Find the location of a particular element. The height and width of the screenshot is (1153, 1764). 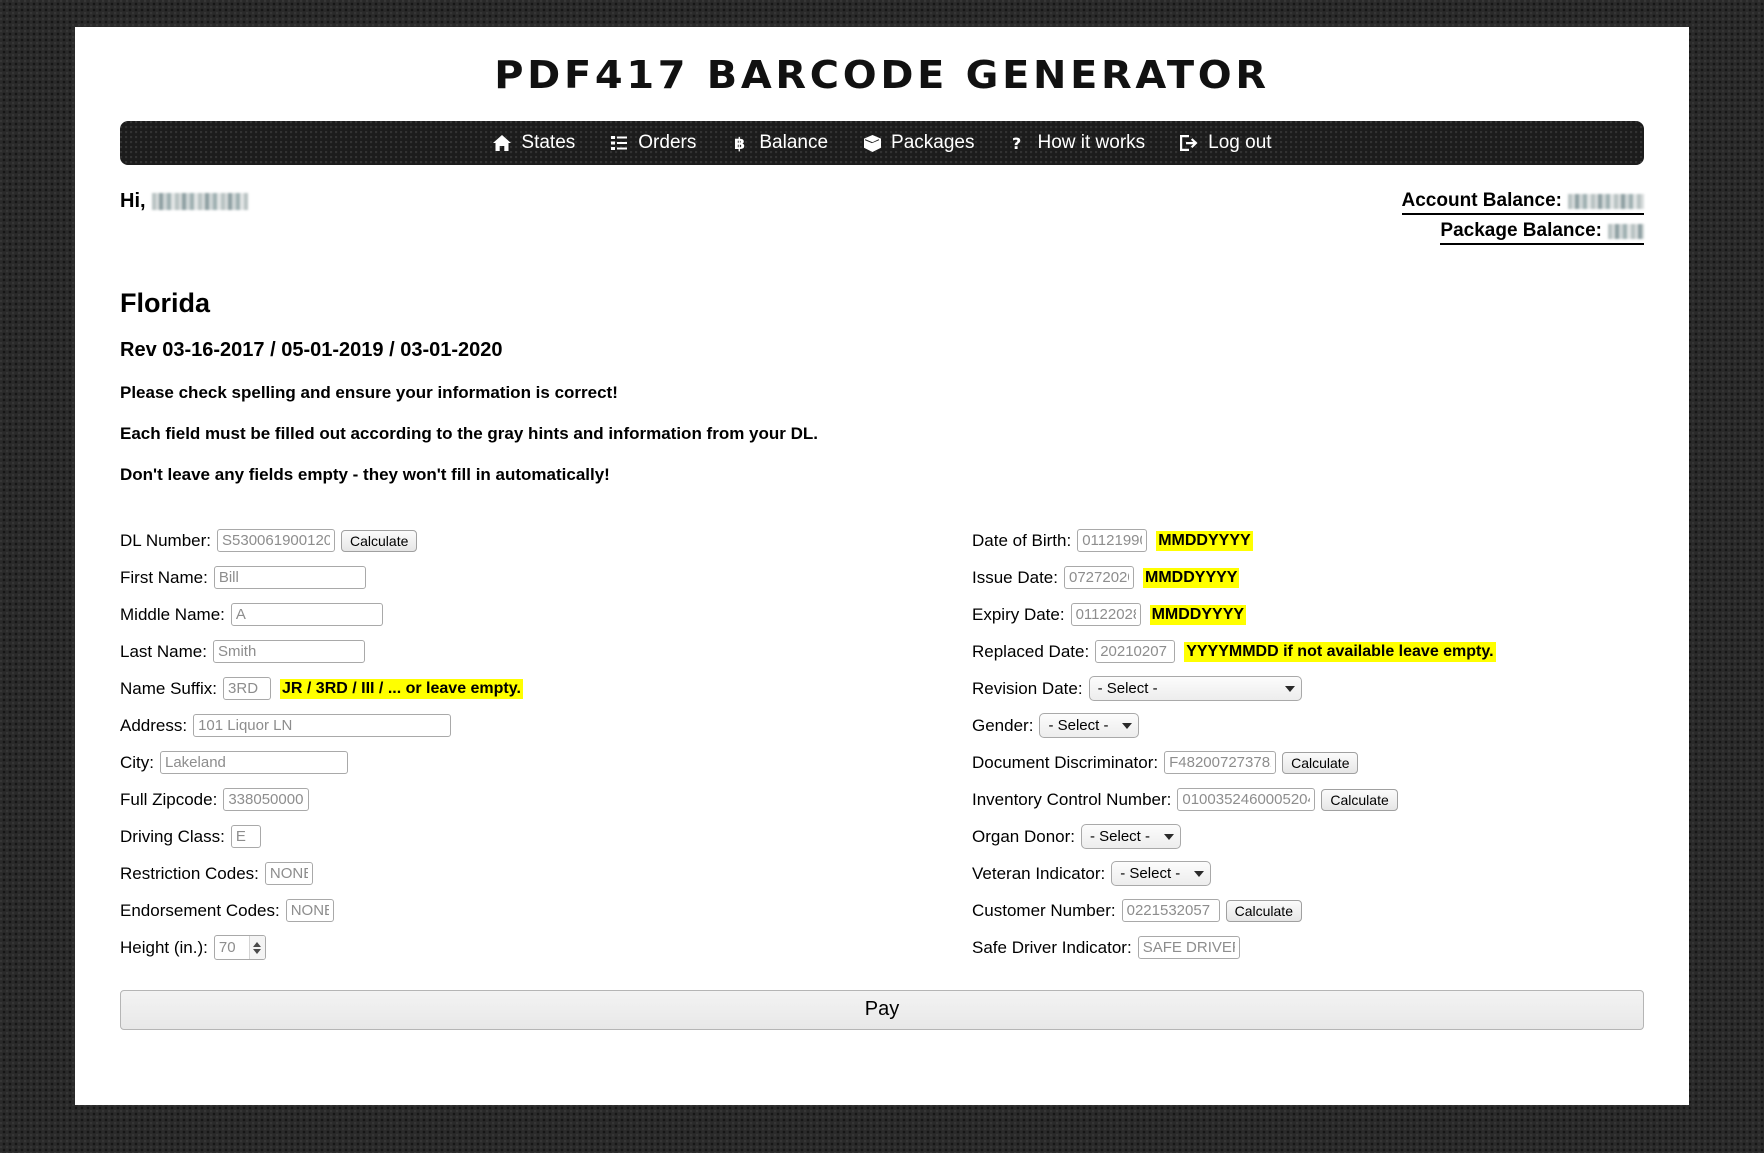

username-redacted is located at coordinates (199, 201).